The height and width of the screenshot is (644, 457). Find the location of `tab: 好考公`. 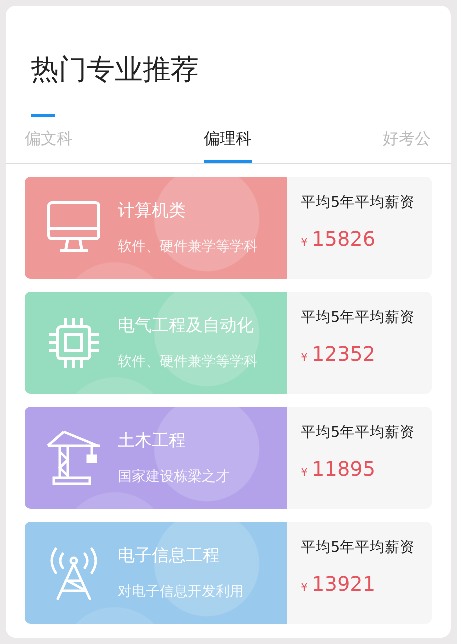

tab: 好考公 is located at coordinates (407, 143).